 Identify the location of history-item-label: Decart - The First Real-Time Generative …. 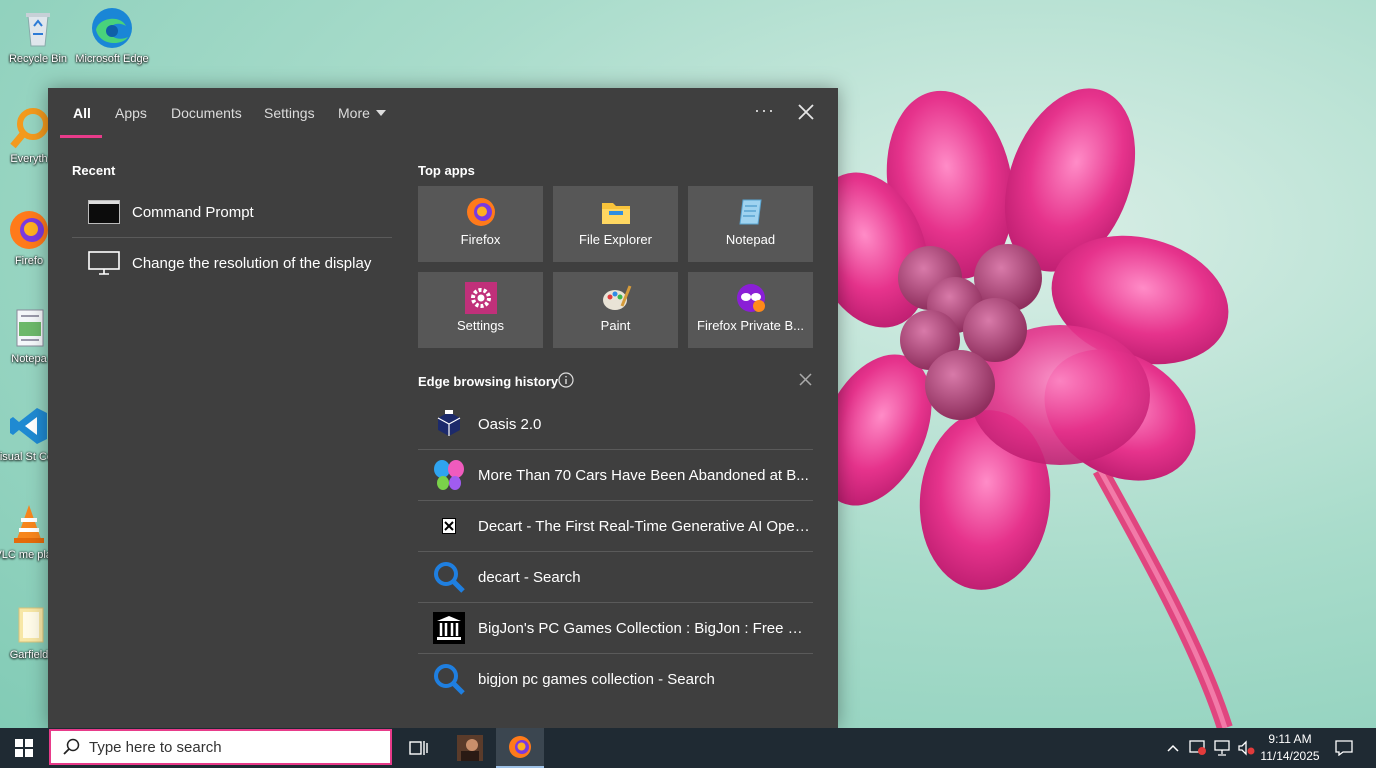
(645, 526).